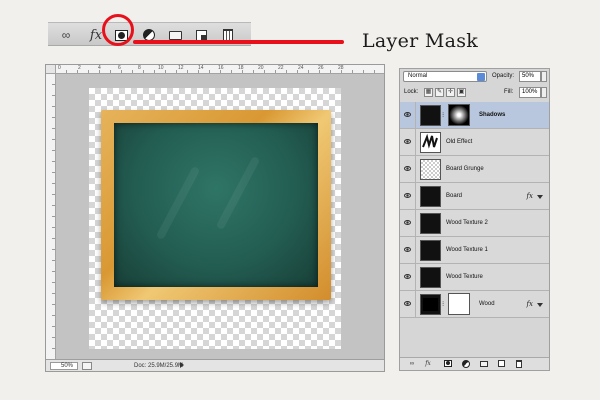 This screenshot has height=400, width=600. What do you see at coordinates (261, 68) in the screenshot?
I see `ruler-number: 20` at bounding box center [261, 68].